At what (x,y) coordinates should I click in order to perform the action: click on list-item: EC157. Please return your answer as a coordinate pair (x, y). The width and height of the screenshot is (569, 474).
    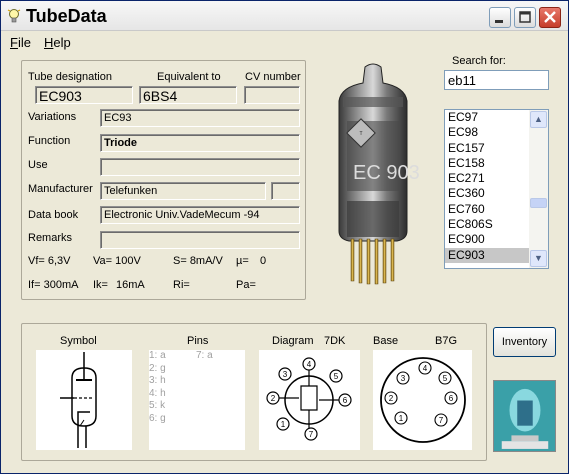
    Looking at the image, I should click on (487, 148).